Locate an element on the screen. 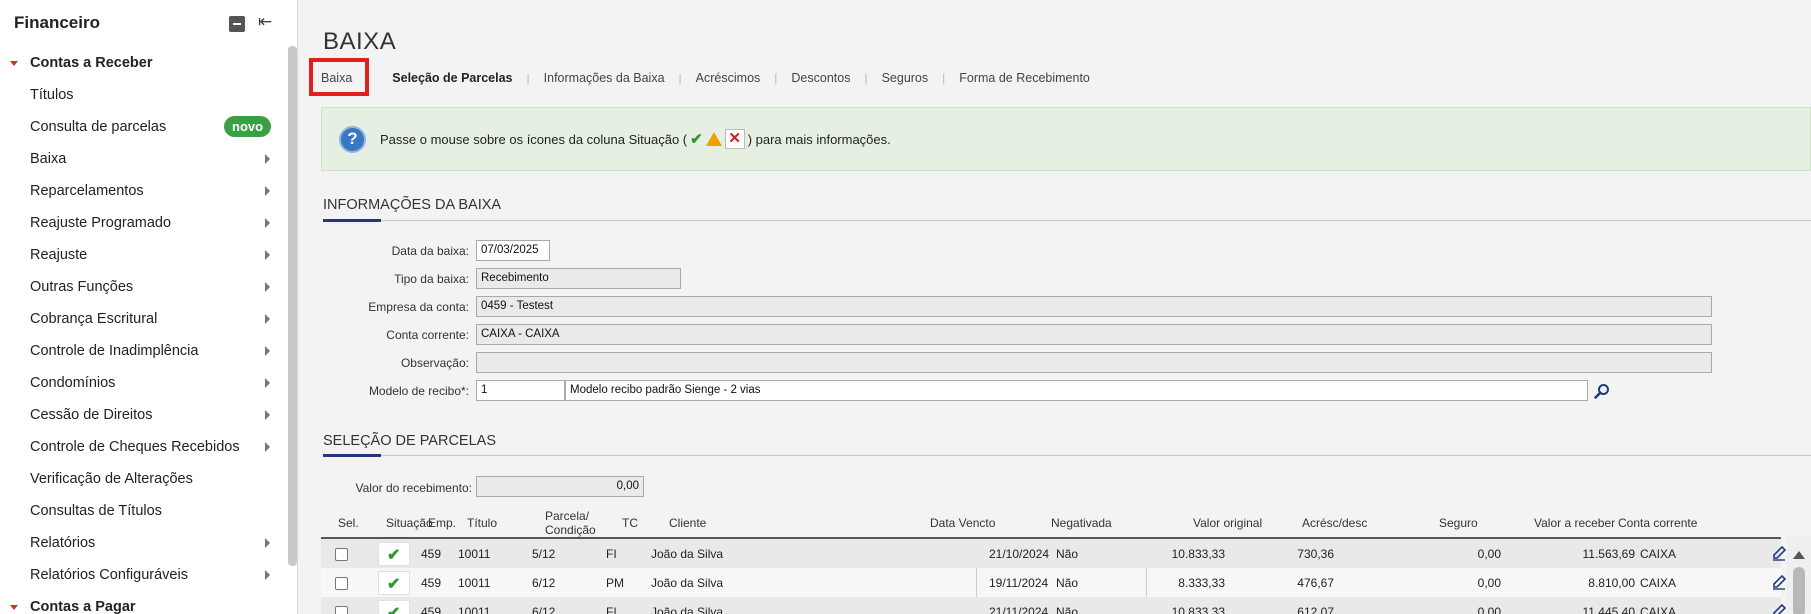  label-modelo-recibo: Modelo de recibo*: is located at coordinates (418, 391).